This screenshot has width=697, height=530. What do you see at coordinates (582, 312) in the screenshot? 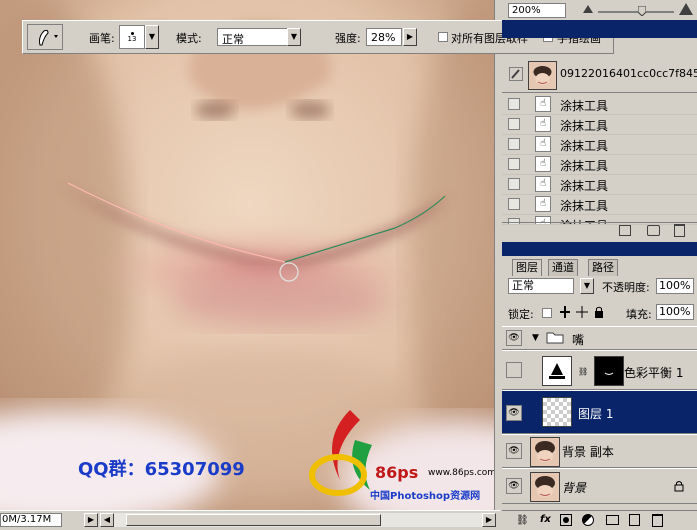
I see `lock-position-icon` at bounding box center [582, 312].